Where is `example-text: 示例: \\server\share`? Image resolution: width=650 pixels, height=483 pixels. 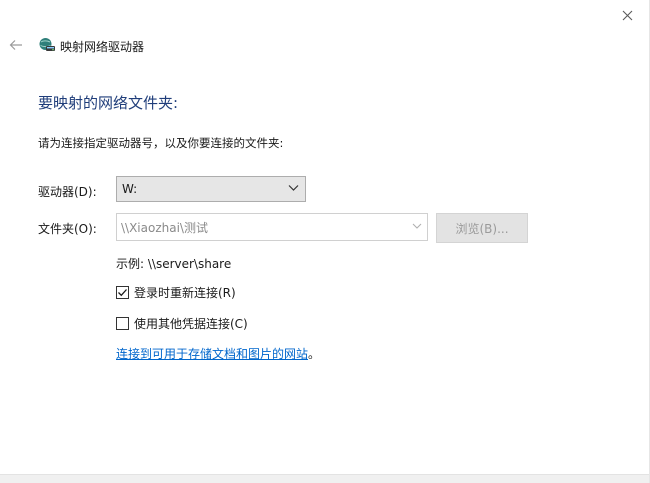 example-text: 示例: \\server\share is located at coordinates (174, 264).